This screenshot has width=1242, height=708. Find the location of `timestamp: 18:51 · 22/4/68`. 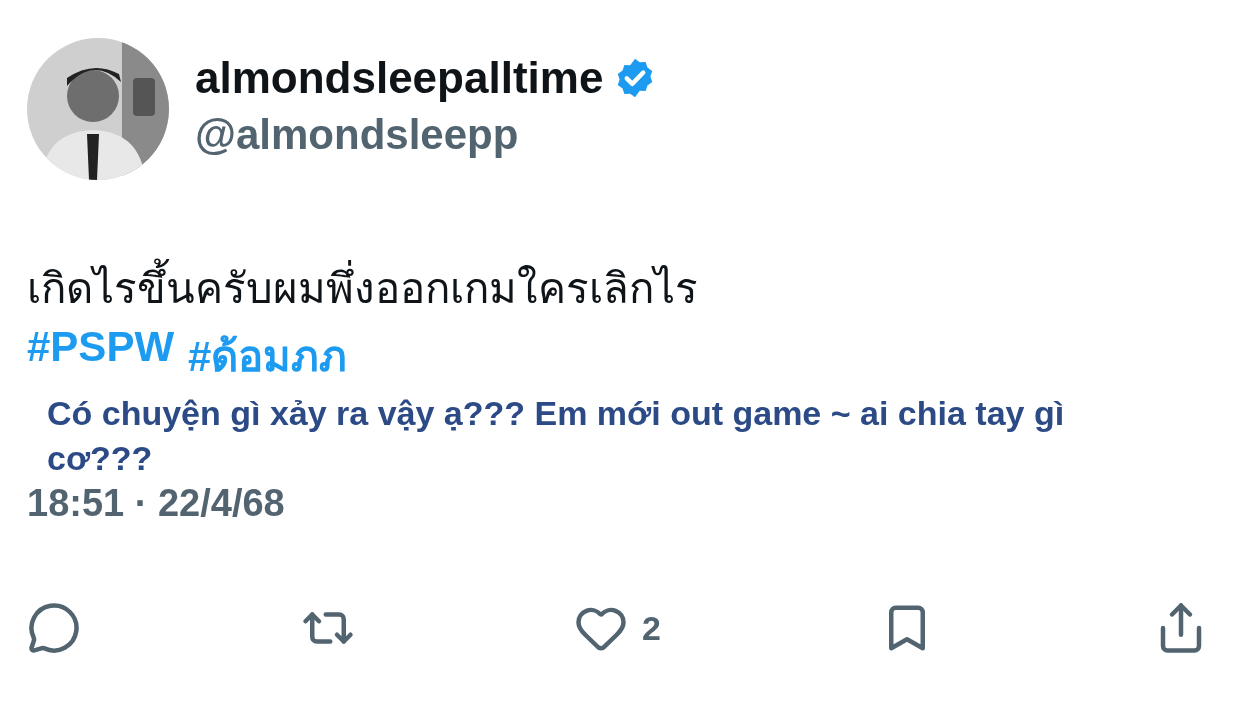

timestamp: 18:51 · 22/4/68 is located at coordinates (156, 504).